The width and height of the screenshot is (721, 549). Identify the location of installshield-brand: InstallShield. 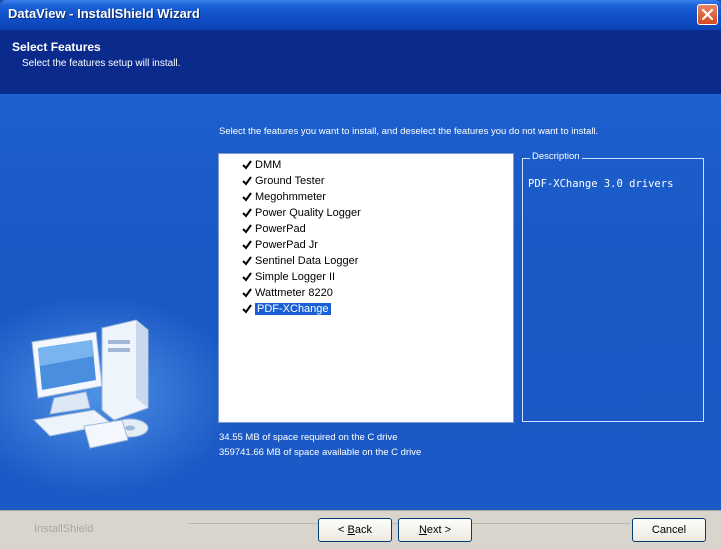
(64, 529).